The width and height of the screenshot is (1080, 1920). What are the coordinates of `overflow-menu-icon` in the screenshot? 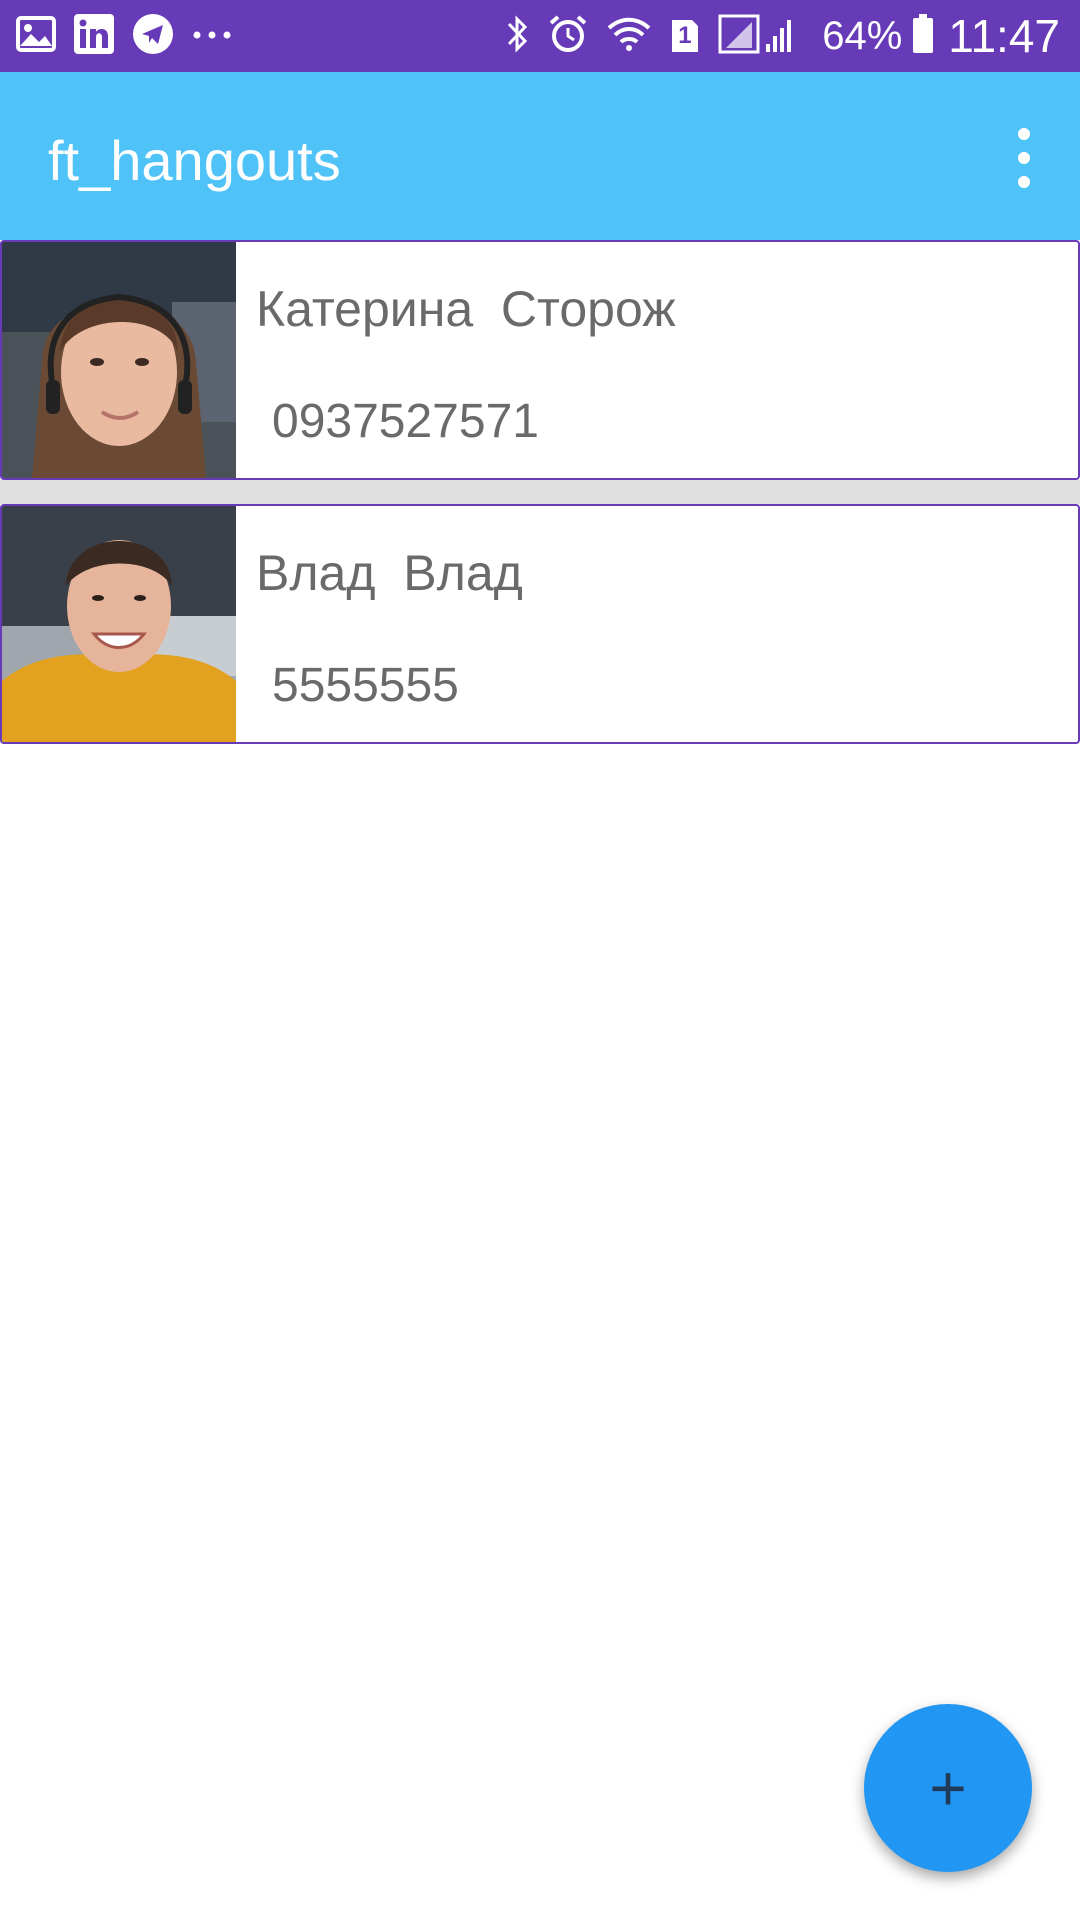 It's located at (1024, 158).